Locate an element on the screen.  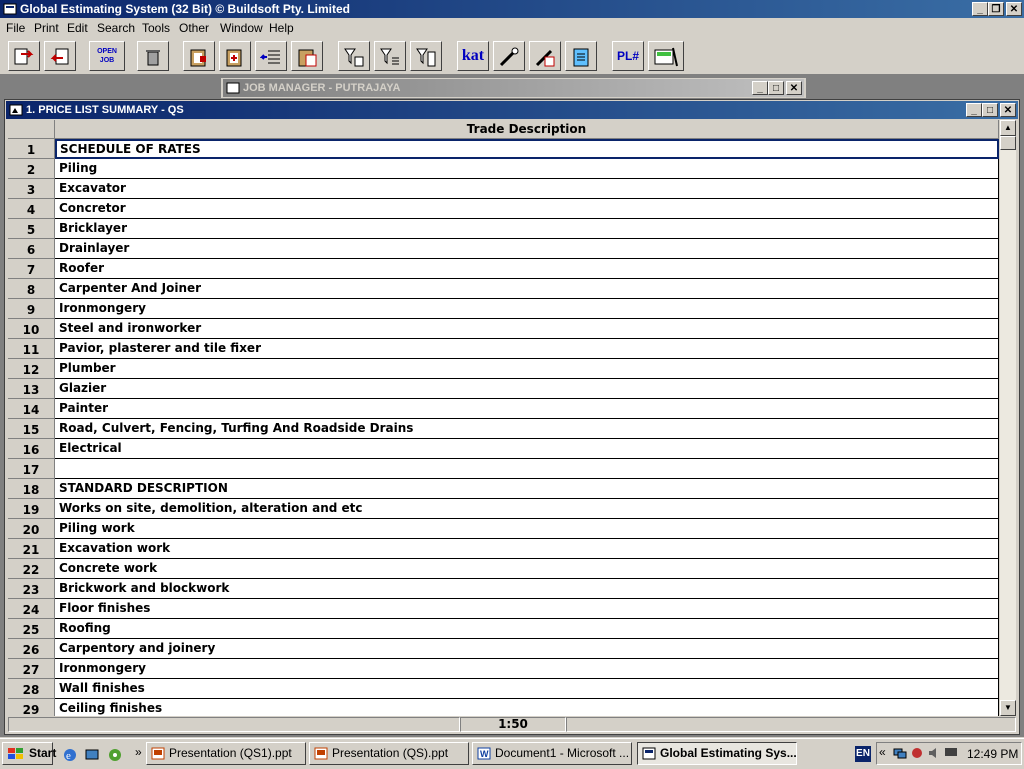
trade-description-cell: Painter is located at coordinates (527, 409).